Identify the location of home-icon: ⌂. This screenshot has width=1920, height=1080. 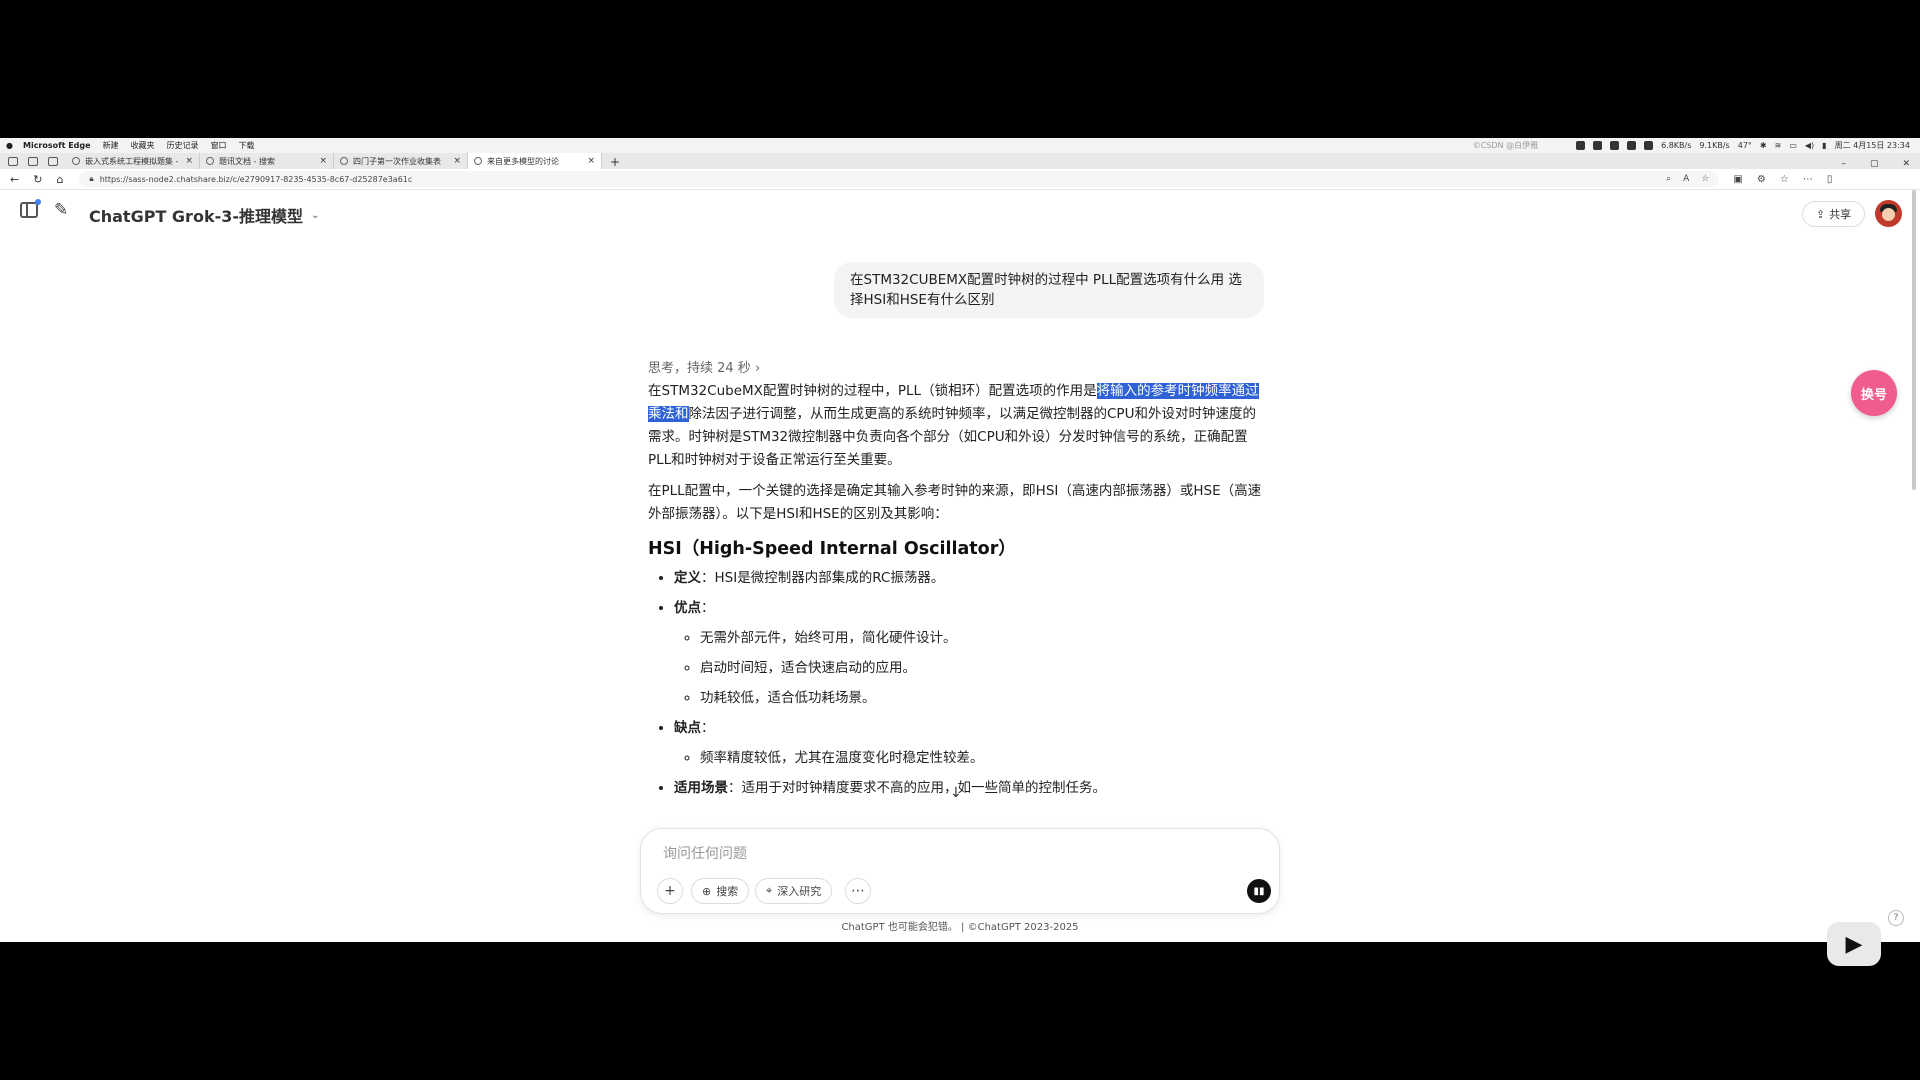
(59, 179).